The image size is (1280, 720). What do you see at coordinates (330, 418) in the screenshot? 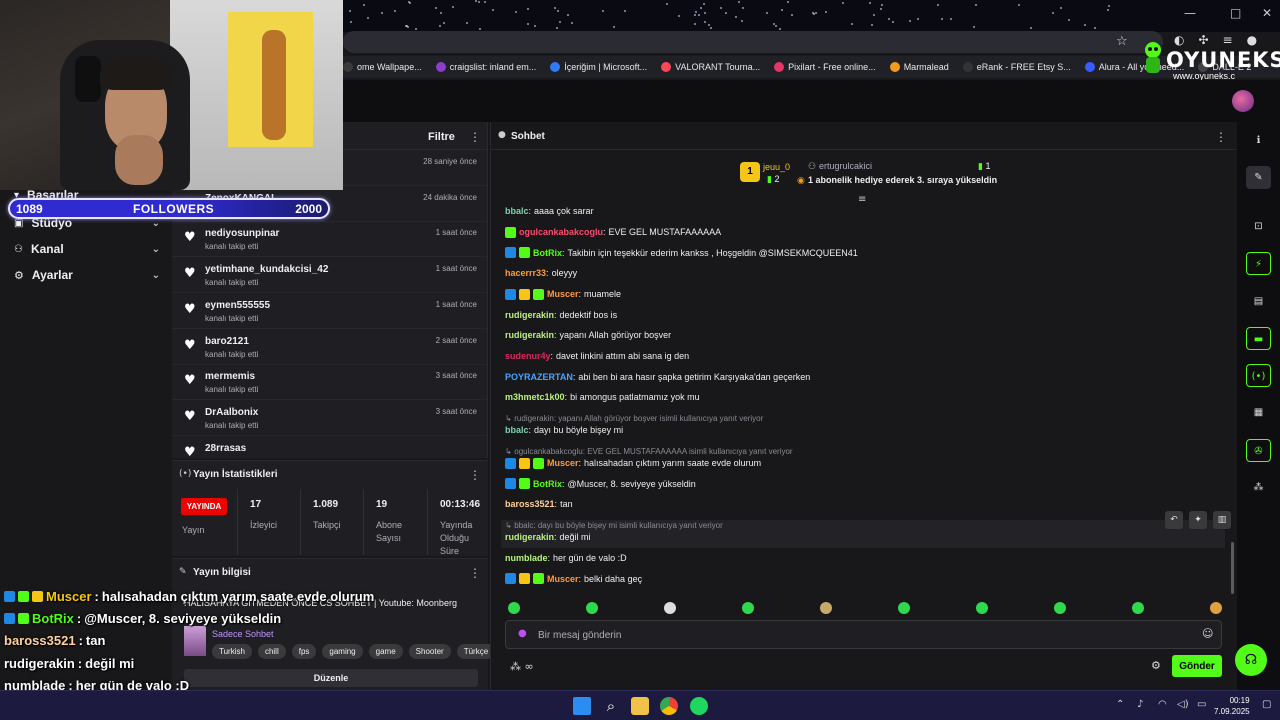
I see `activity-item: ♥ DrAalbonix kanalı takip etti 3 saat önce` at bounding box center [330, 418].